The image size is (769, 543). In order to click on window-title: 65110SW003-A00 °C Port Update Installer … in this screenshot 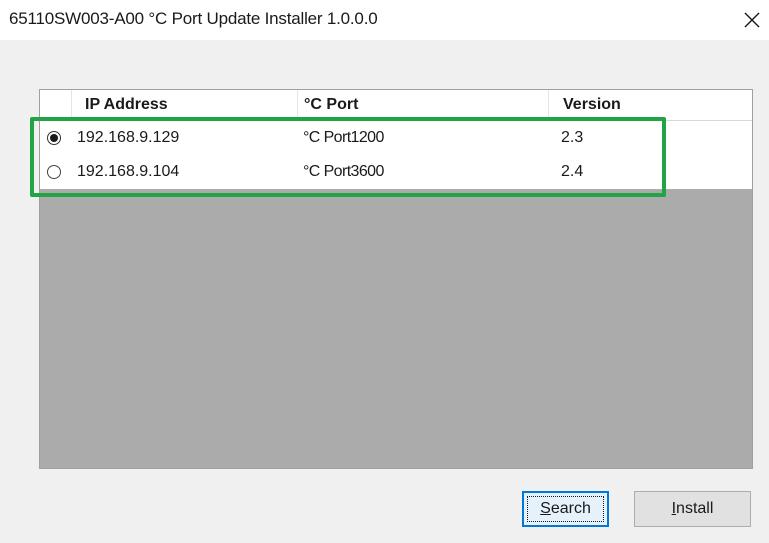, I will do `click(193, 18)`.